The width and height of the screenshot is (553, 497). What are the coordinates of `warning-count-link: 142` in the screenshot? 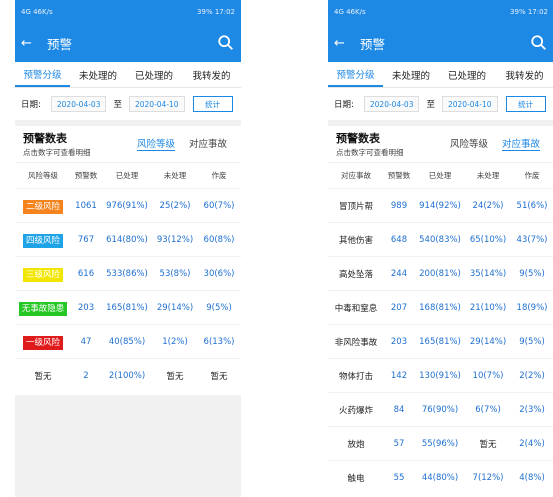 It's located at (399, 376).